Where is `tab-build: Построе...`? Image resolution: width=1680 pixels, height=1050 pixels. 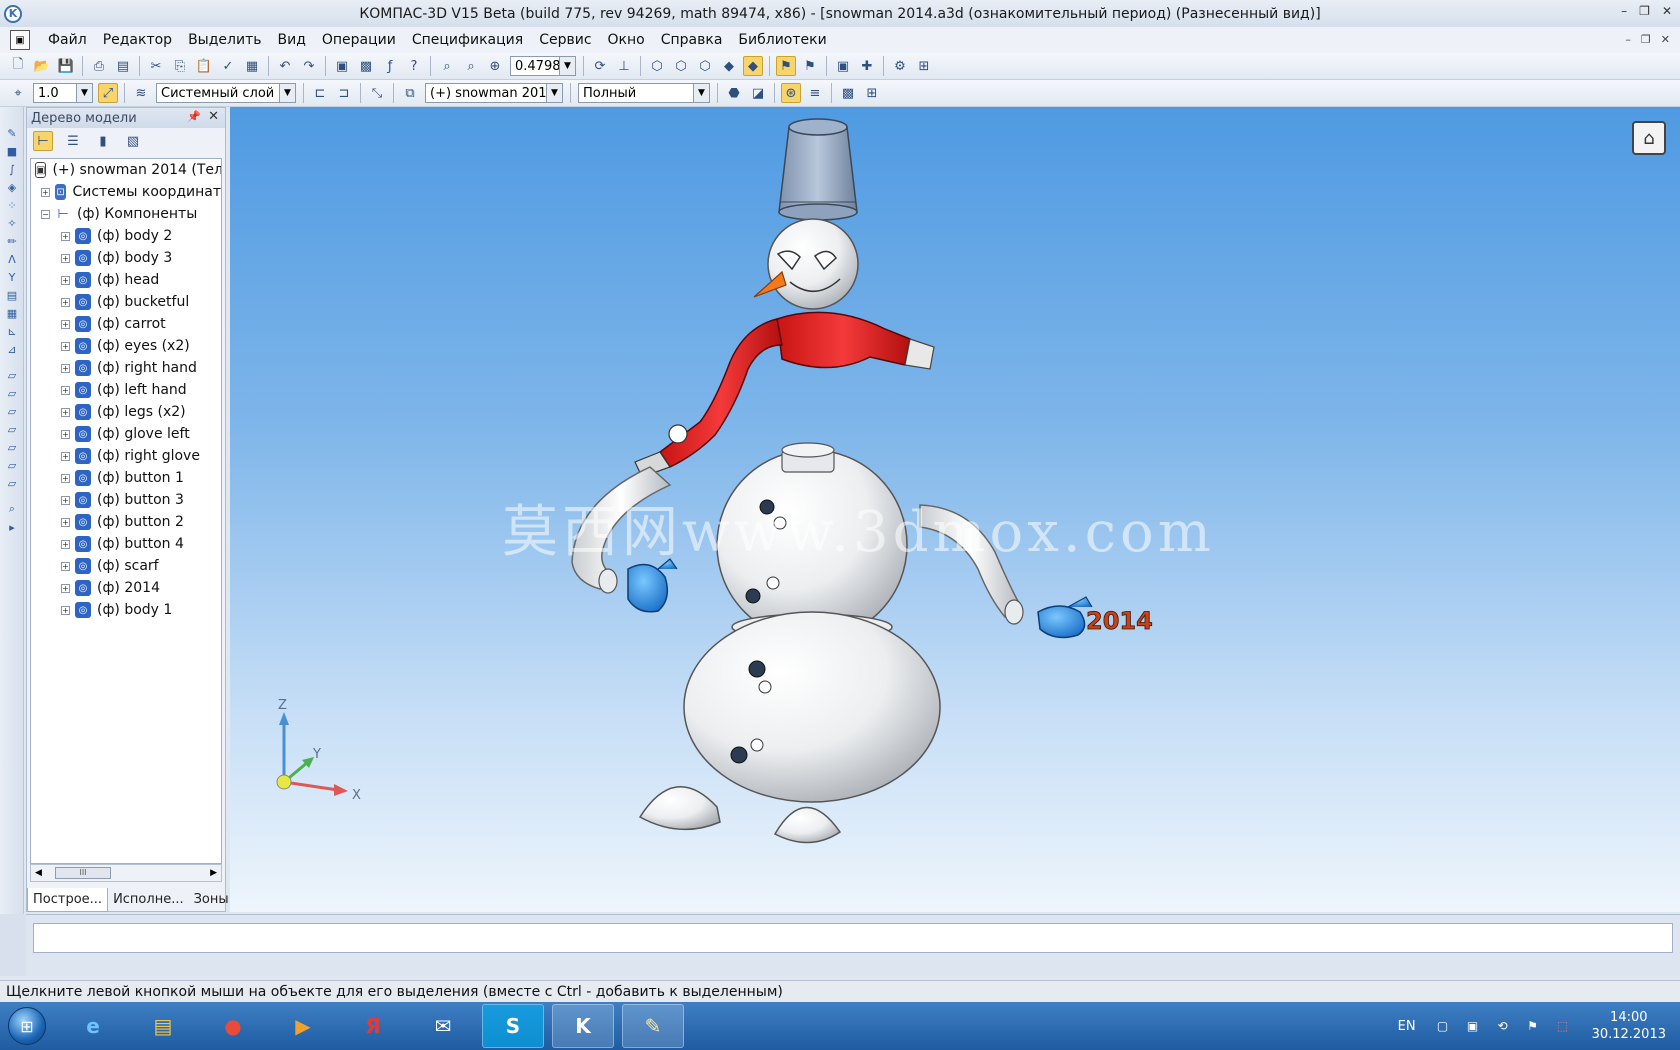 tab-build: Построе... is located at coordinates (68, 900).